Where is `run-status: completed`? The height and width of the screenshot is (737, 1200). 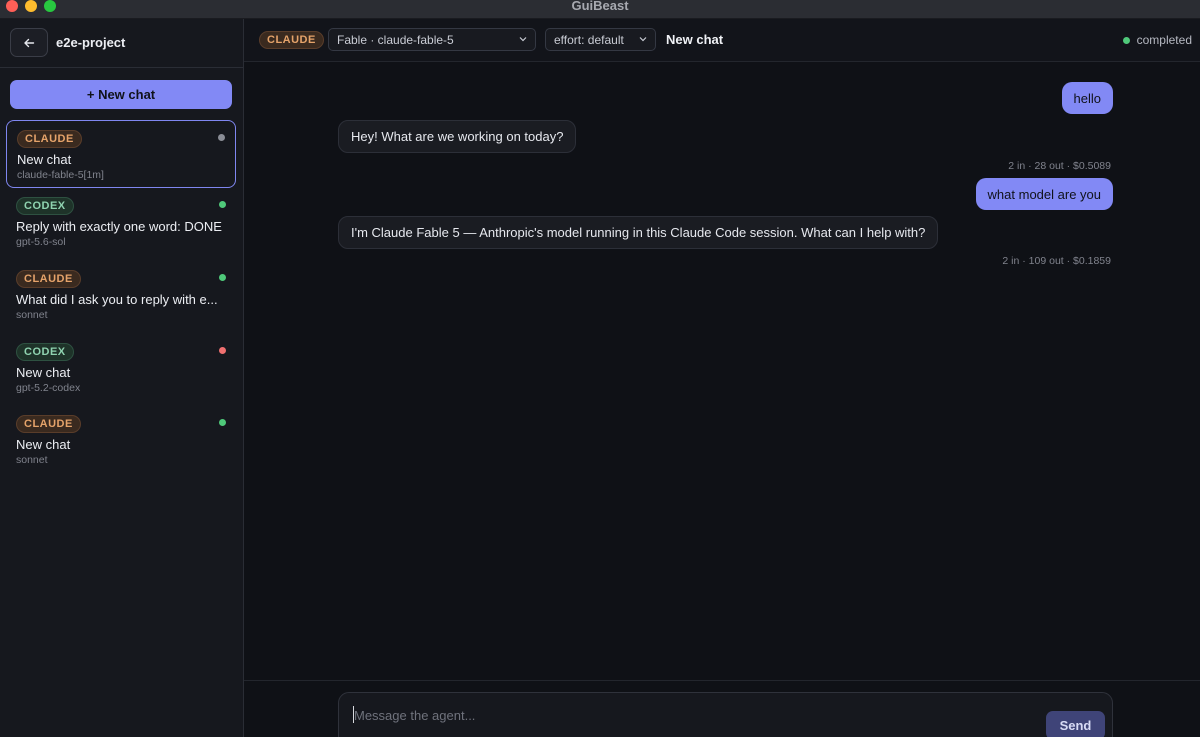
run-status: completed is located at coordinates (1157, 40).